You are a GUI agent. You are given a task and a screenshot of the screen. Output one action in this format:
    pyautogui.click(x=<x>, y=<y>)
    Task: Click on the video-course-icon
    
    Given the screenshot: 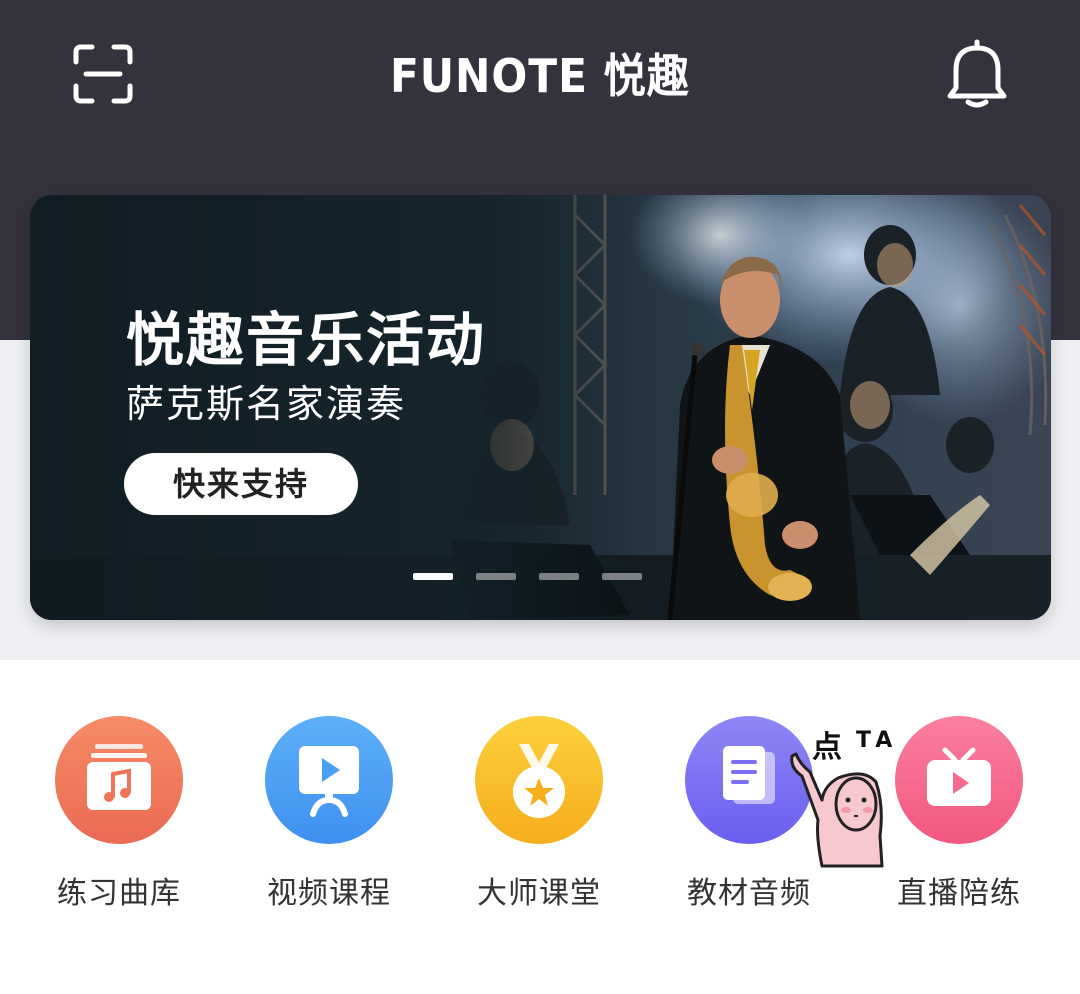 What is the action you would take?
    pyautogui.click(x=329, y=780)
    